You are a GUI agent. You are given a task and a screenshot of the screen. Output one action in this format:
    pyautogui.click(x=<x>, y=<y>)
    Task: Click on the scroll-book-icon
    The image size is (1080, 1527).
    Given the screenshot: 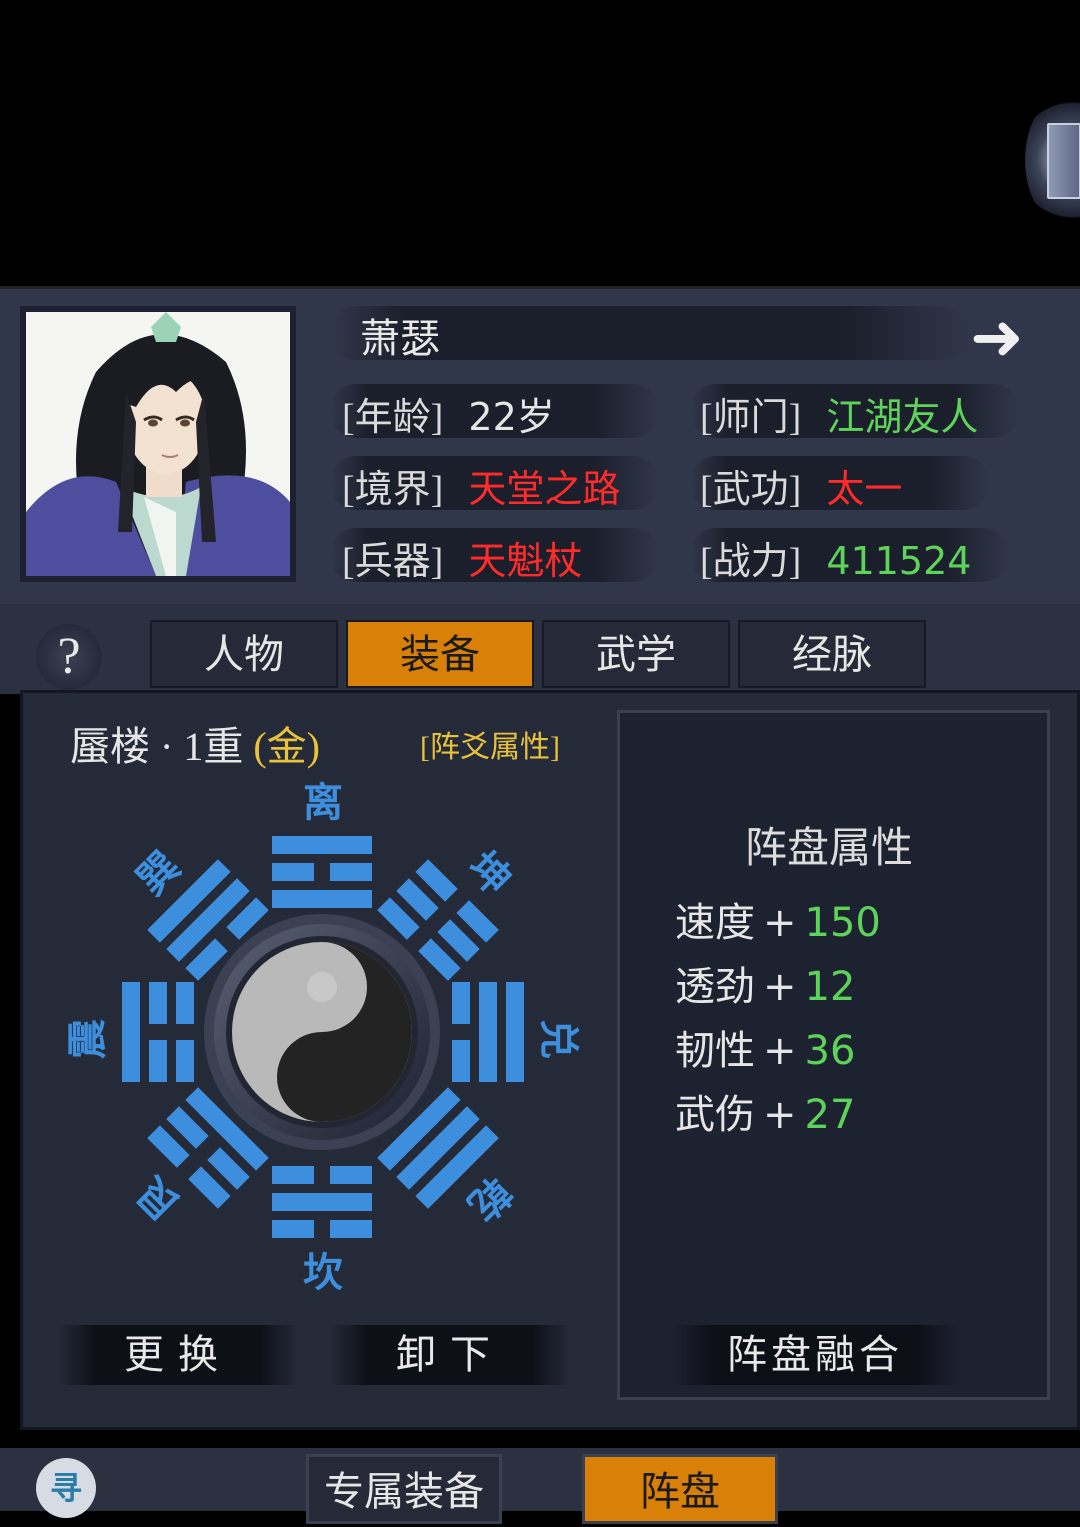 What is the action you would take?
    pyautogui.click(x=1052, y=160)
    